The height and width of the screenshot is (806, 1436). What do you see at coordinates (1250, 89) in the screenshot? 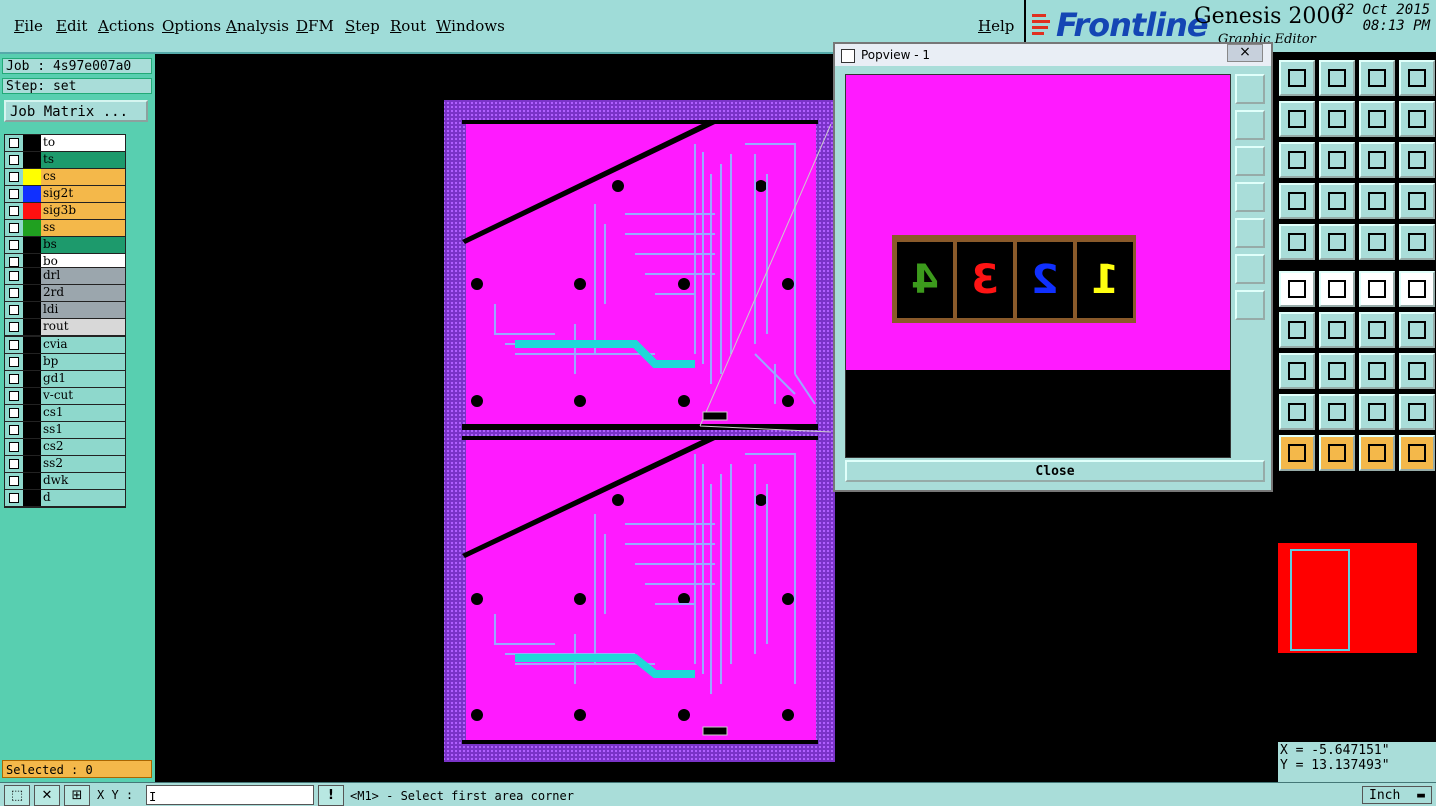
I see `popview-zoom-button` at bounding box center [1250, 89].